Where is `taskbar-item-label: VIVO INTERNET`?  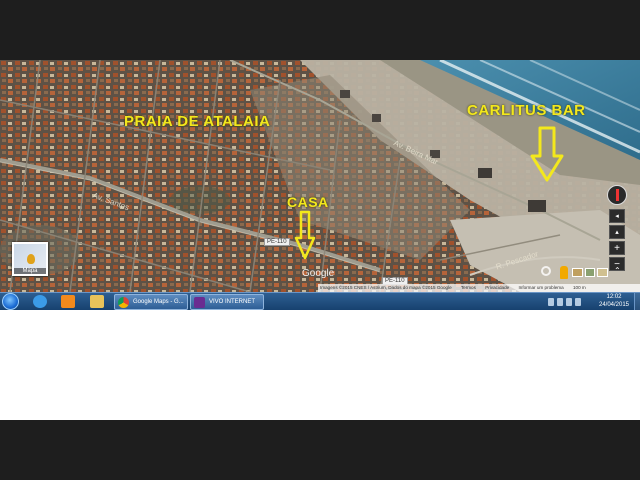 taskbar-item-label: VIVO INTERNET is located at coordinates (232, 302).